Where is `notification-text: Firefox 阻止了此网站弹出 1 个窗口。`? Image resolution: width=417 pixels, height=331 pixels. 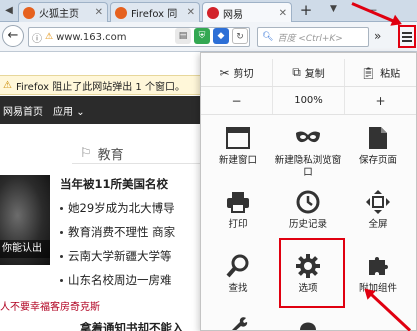
notification-text: Firefox 阻止了此网站弹出 1 个窗口。 is located at coordinates (100, 87).